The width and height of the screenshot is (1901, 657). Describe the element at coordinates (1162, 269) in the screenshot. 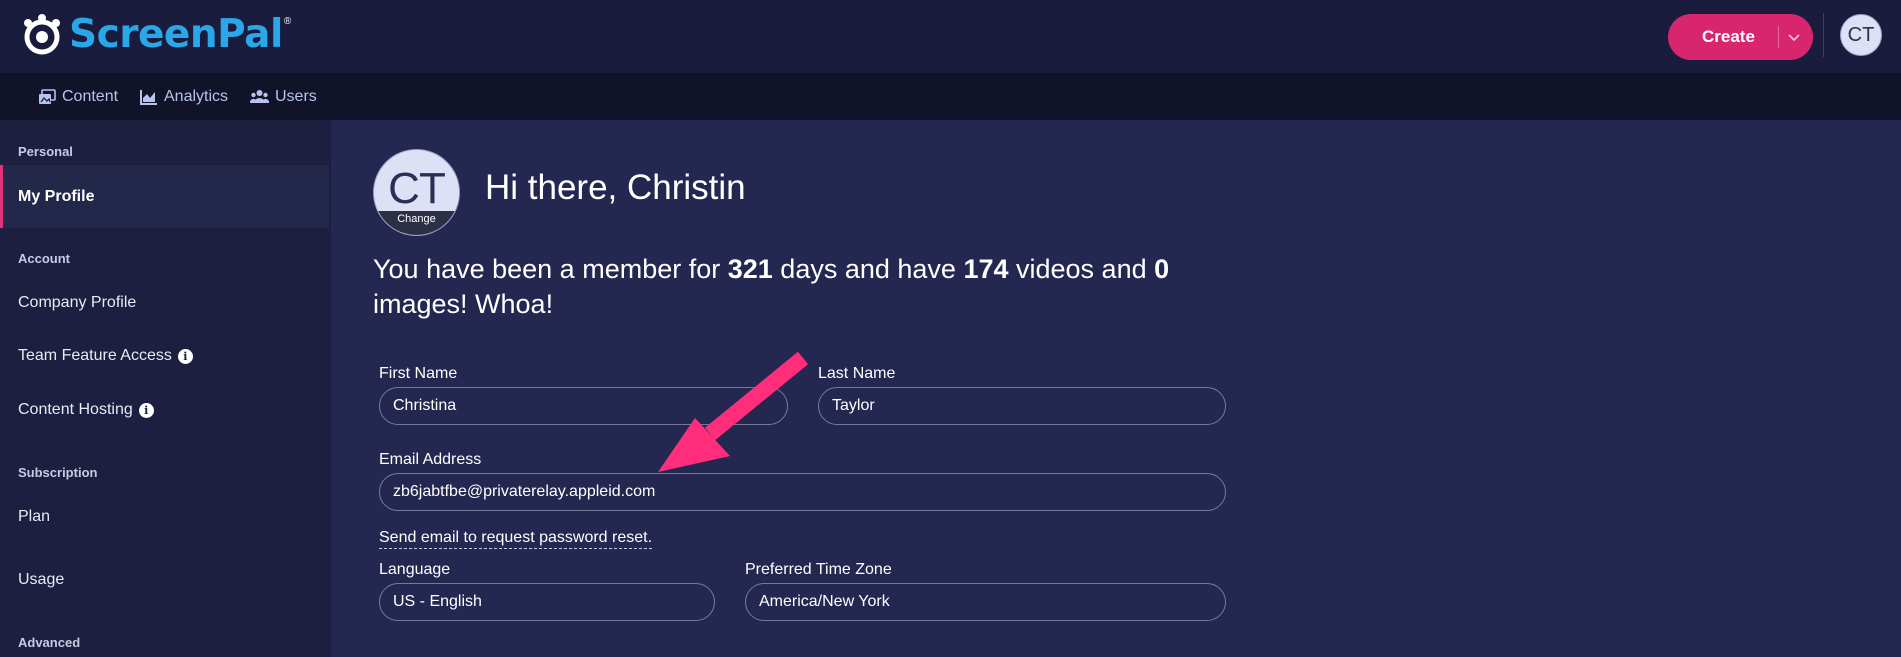

I see `member-images-count: 0` at that location.